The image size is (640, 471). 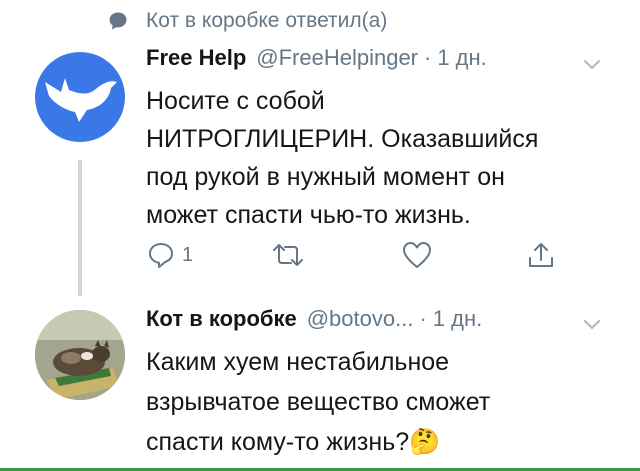 I want to click on author-handle: @FreeHelpinger, so click(x=337, y=58).